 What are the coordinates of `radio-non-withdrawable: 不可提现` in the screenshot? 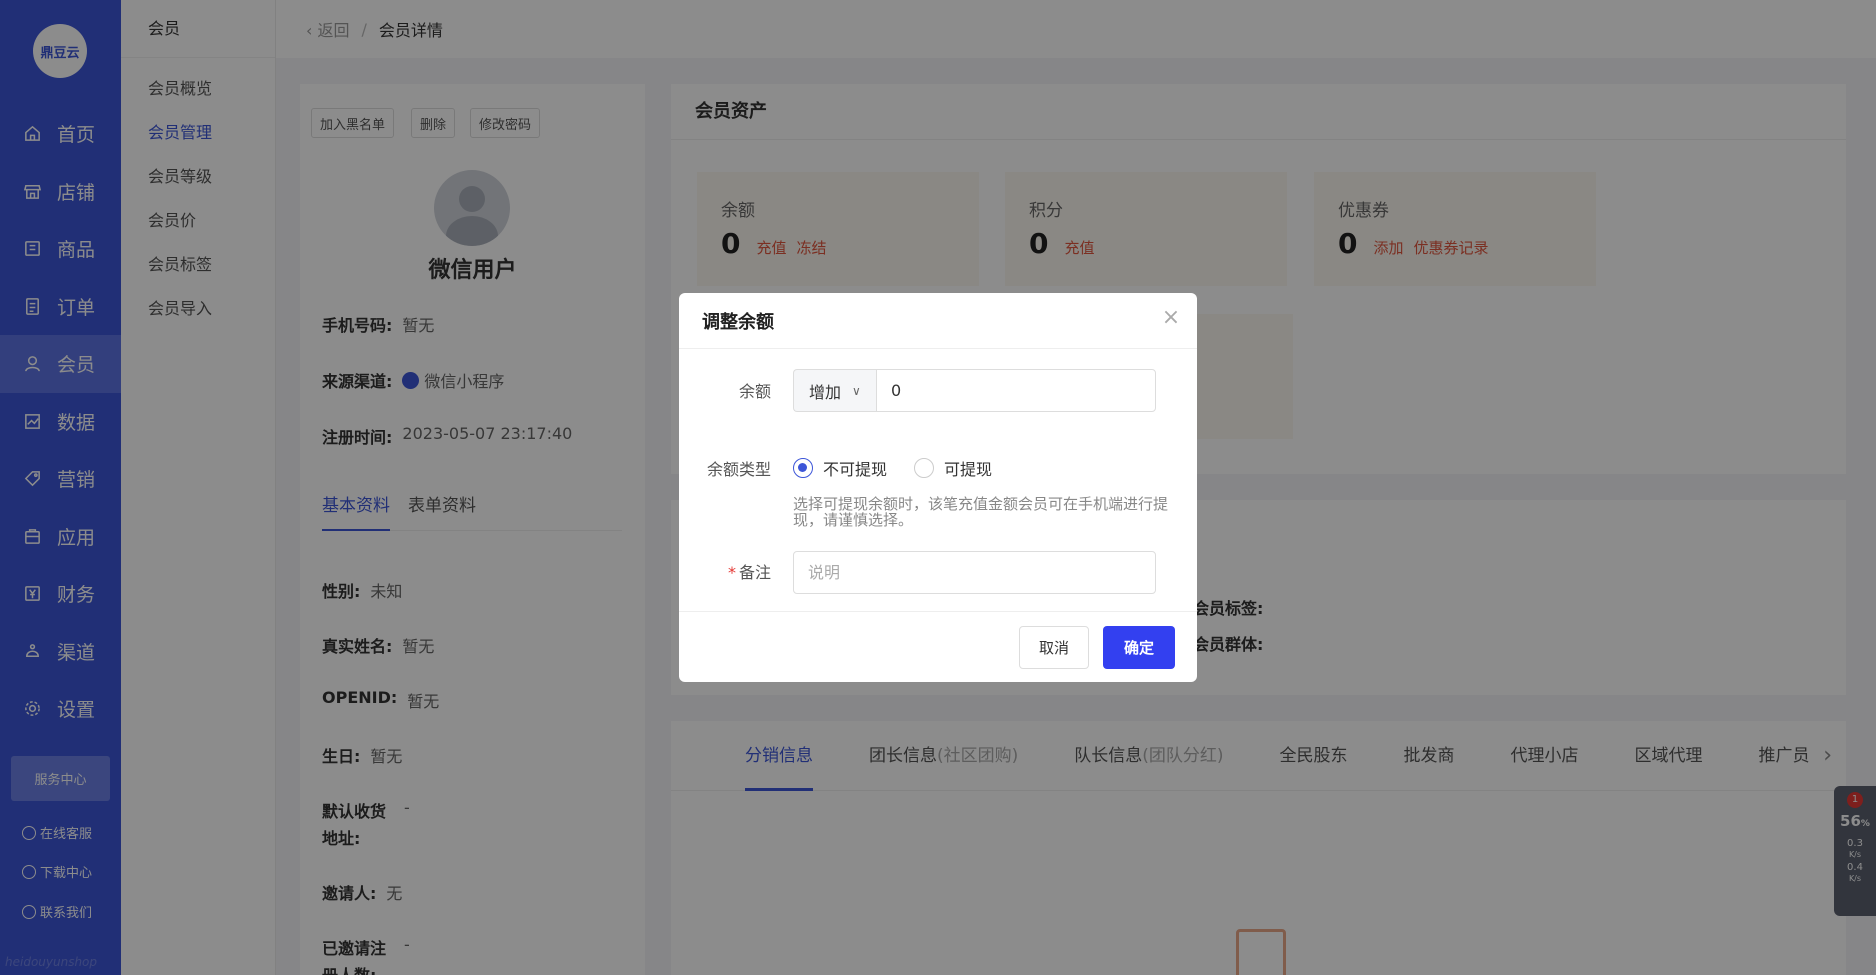 It's located at (840, 468).